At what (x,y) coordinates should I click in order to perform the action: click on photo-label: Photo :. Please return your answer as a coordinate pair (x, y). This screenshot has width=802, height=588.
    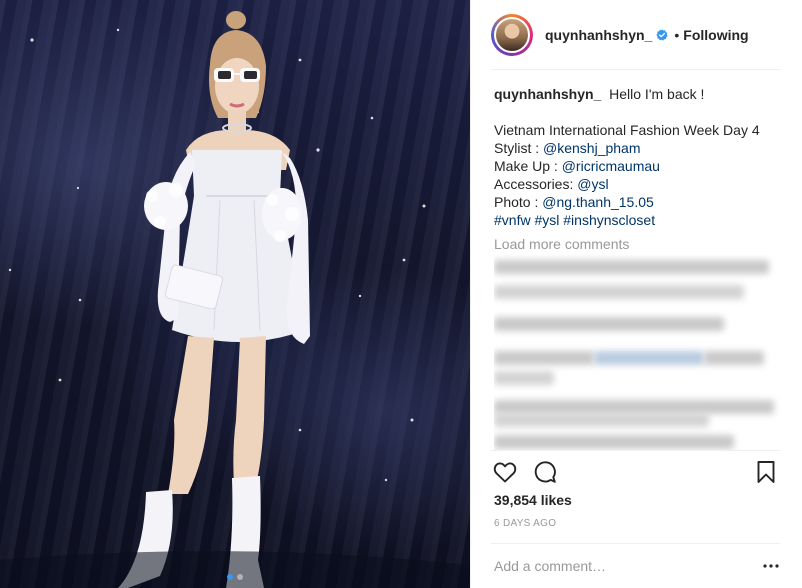
    Looking at the image, I should click on (518, 202).